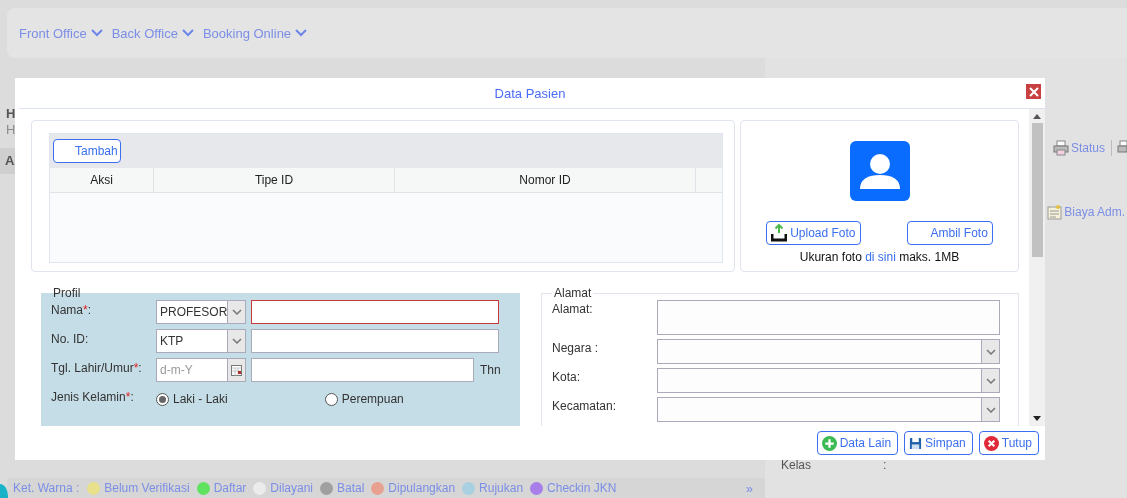  I want to click on age-field, so click(362, 370).